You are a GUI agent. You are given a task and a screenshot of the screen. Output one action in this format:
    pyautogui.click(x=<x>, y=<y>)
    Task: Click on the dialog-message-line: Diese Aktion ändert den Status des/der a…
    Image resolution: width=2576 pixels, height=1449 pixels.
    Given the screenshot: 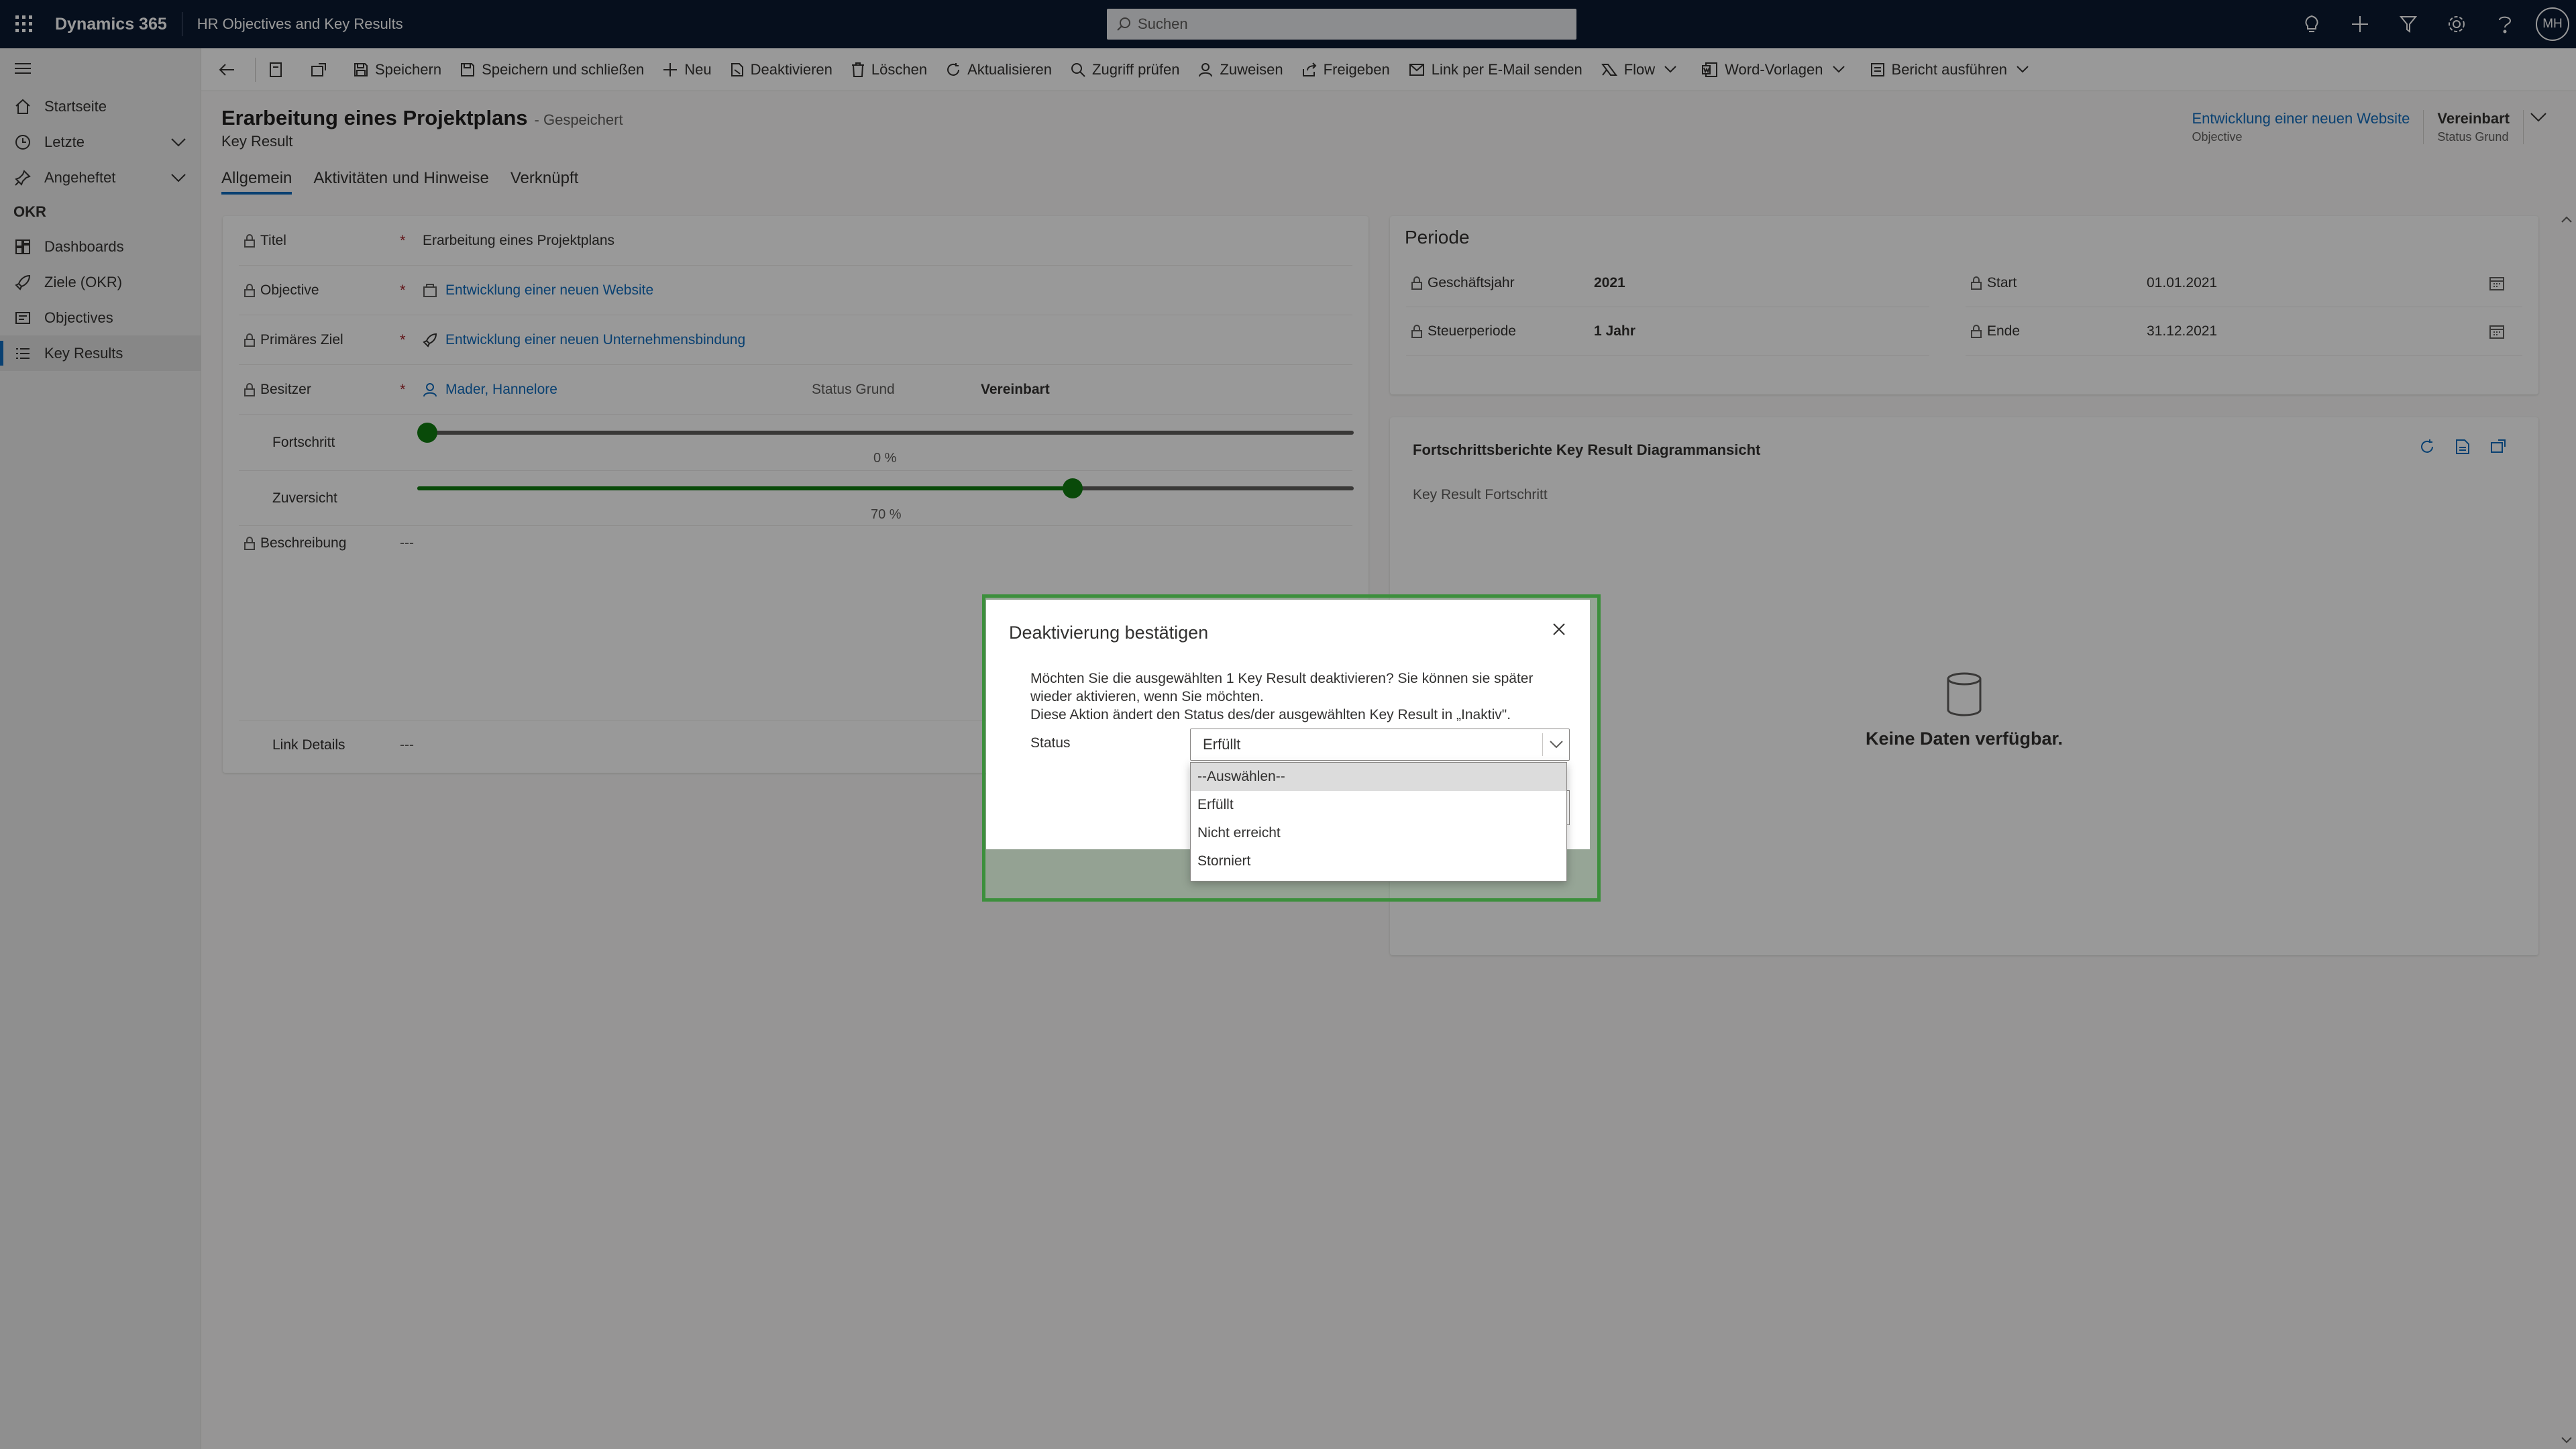 What is the action you would take?
    pyautogui.click(x=1270, y=714)
    